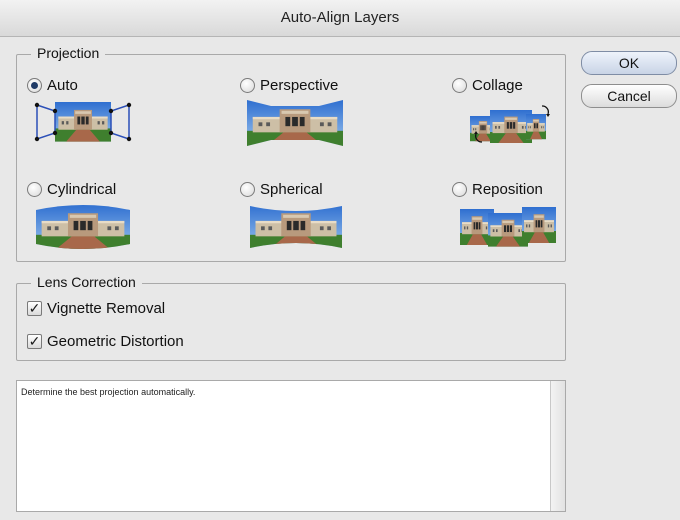  Describe the element at coordinates (291, 189) in the screenshot. I see `spherical-label: Spherical` at that location.